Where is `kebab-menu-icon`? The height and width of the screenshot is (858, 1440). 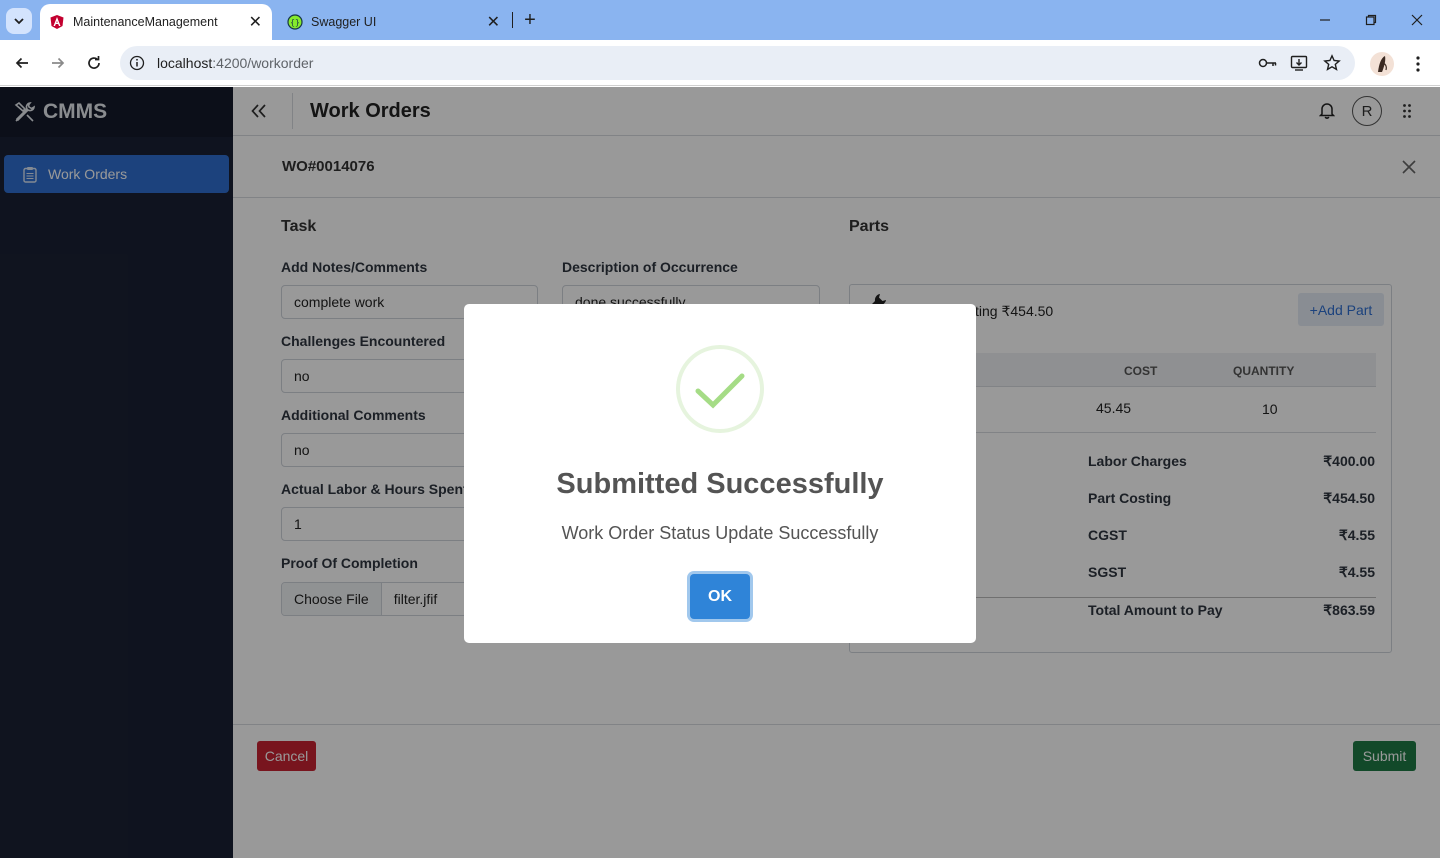 kebab-menu-icon is located at coordinates (1418, 64).